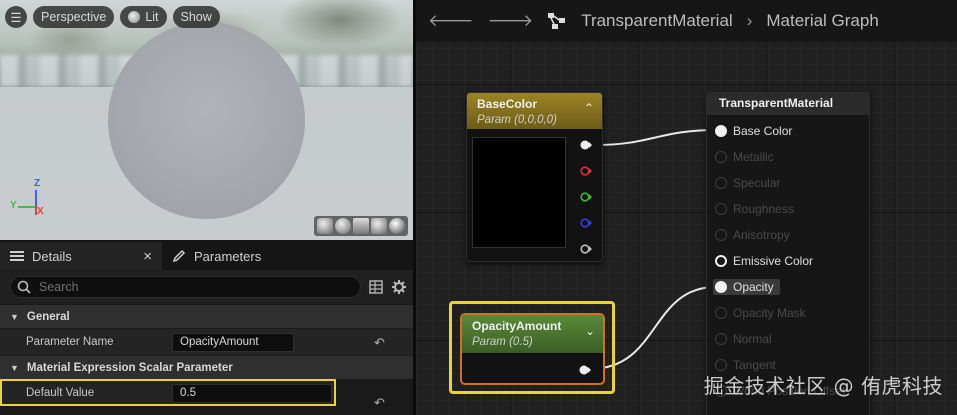 Image resolution: width=957 pixels, height=415 pixels. Describe the element at coordinates (519, 192) in the screenshot. I see `color-swatch` at that location.